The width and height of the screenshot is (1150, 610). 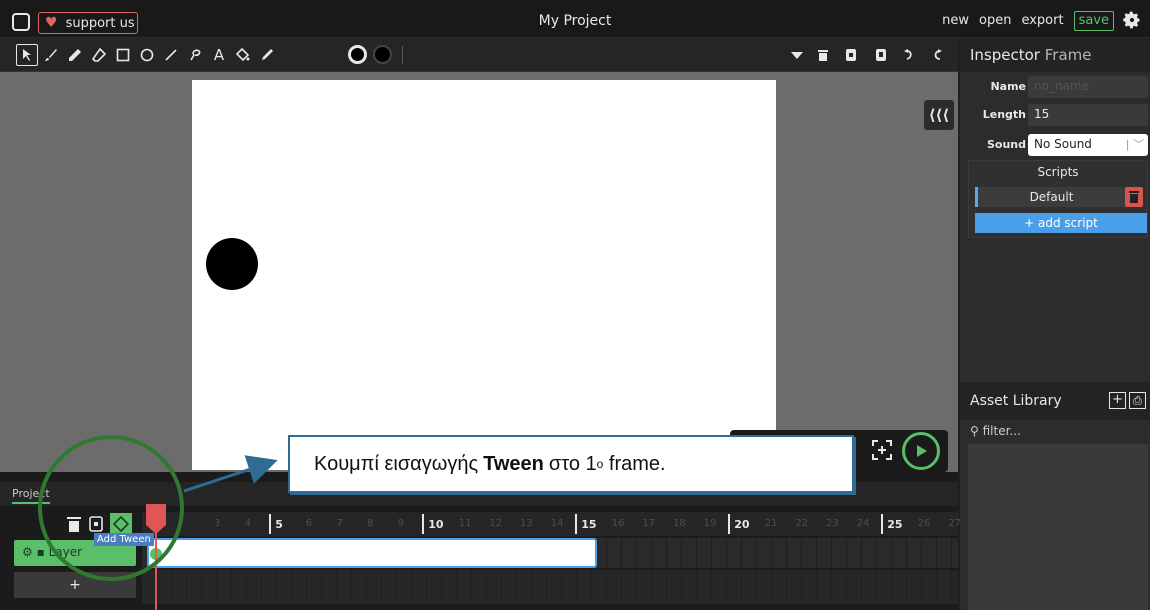 I want to click on frame-number: 16, so click(x=618, y=523).